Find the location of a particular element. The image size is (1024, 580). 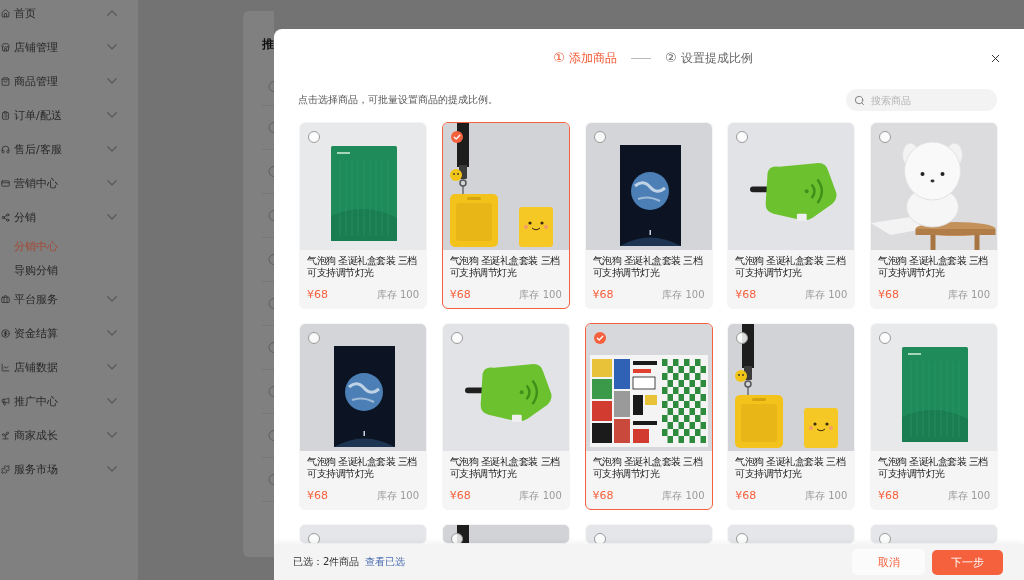

view-selected-link: 查看已选 is located at coordinates (385, 562).